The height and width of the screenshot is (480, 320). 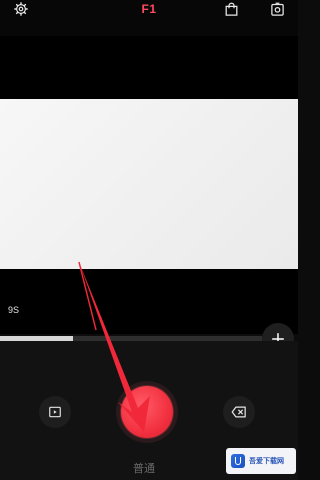 I want to click on duration-label: 9S, so click(x=14, y=310).